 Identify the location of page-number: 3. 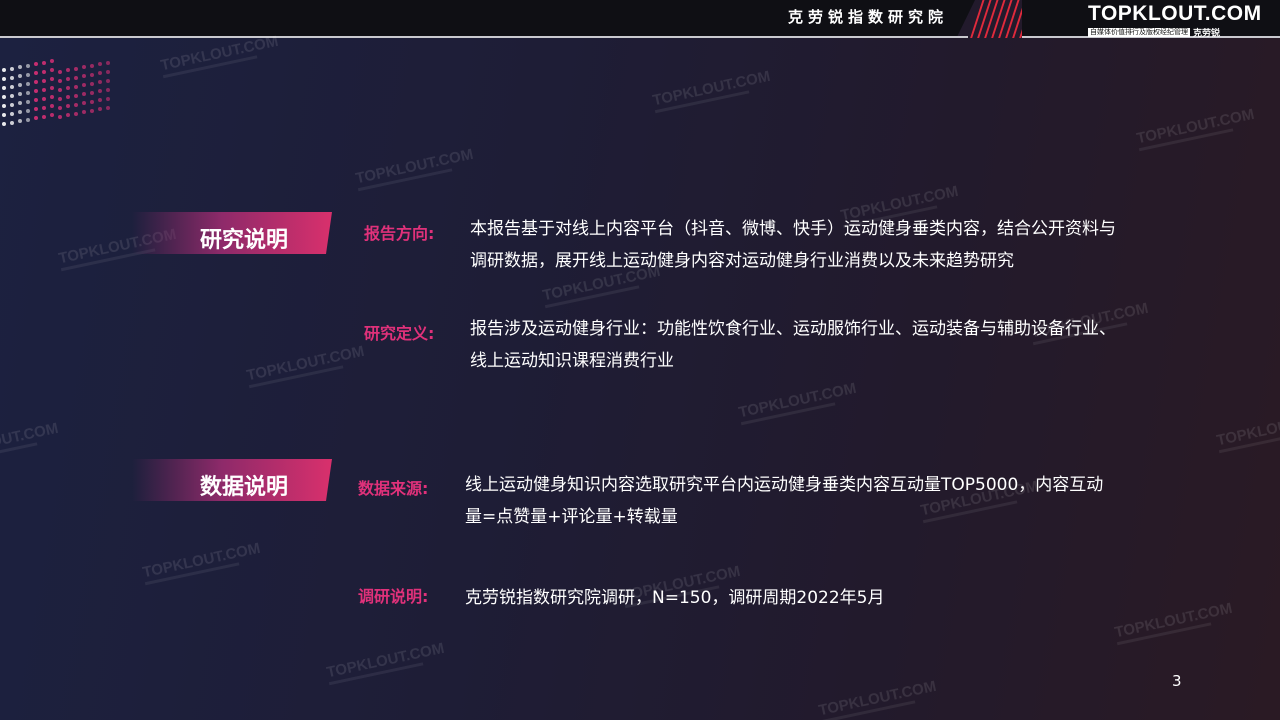
(1177, 681).